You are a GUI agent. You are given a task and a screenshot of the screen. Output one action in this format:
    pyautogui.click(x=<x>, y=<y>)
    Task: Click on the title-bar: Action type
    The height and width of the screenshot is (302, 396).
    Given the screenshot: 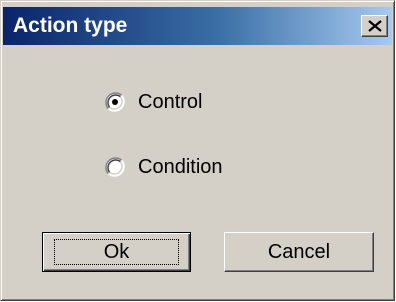 What is the action you would take?
    pyautogui.click(x=197, y=26)
    